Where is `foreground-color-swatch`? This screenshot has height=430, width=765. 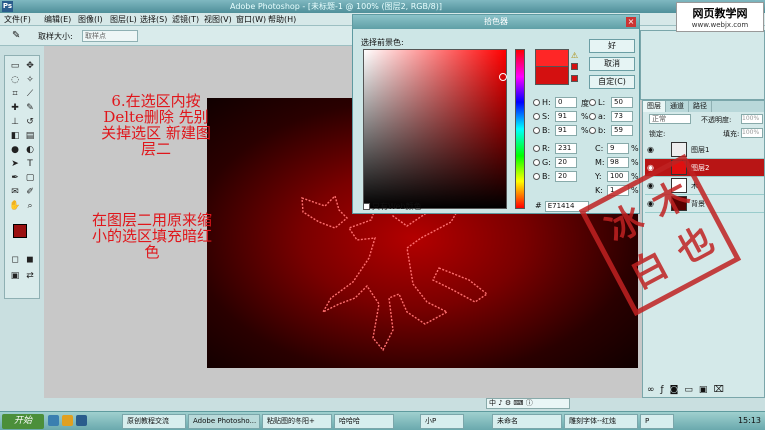 foreground-color-swatch is located at coordinates (20, 231).